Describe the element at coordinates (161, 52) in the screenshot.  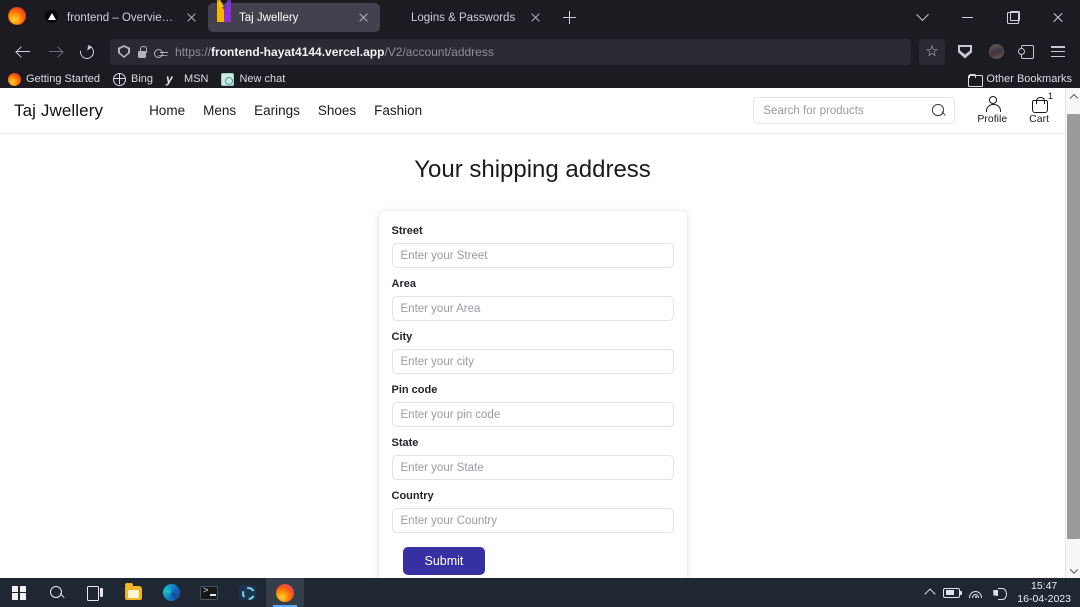
I see `key-icon` at that location.